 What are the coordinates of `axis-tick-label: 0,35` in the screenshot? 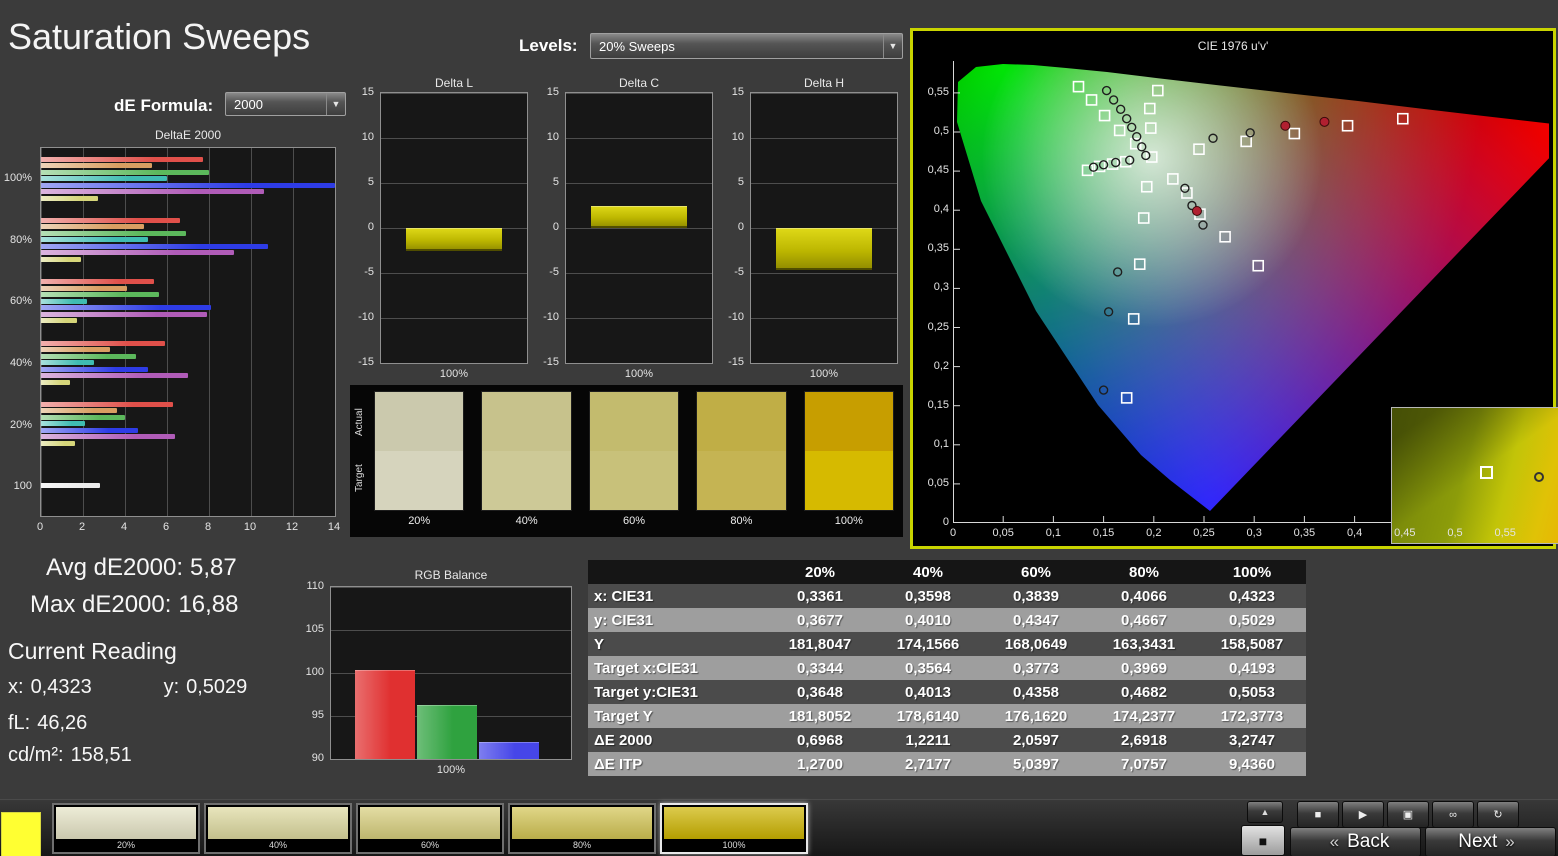 It's located at (1304, 533).